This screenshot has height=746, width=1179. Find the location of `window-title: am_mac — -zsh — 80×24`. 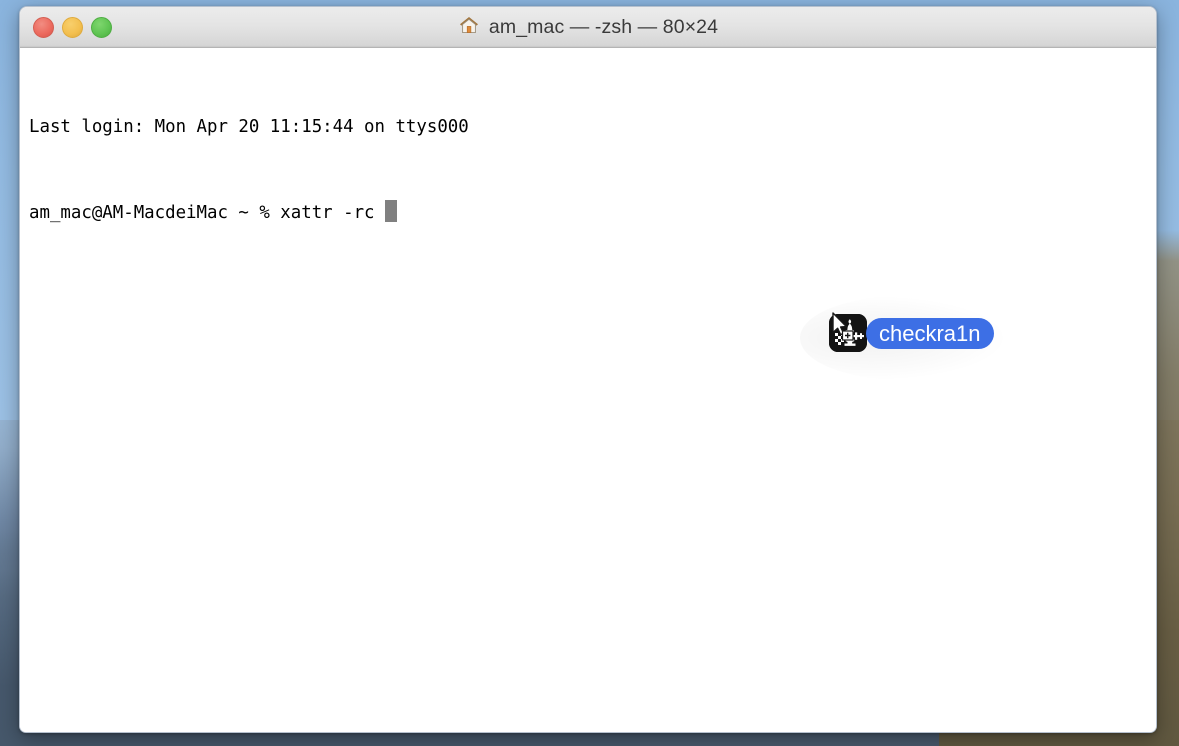

window-title: am_mac — -zsh — 80×24 is located at coordinates (603, 26).